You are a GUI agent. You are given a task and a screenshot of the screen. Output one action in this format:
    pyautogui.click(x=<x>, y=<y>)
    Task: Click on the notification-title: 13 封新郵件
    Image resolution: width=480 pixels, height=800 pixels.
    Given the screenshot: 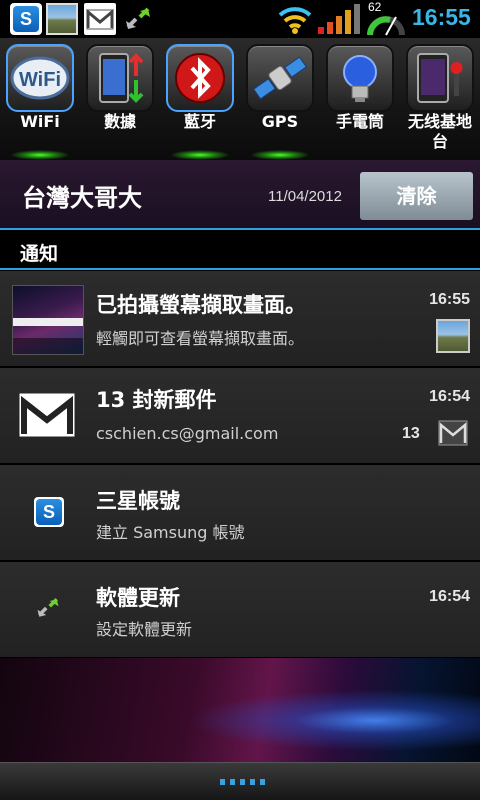 What is the action you would take?
    pyautogui.click(x=156, y=400)
    